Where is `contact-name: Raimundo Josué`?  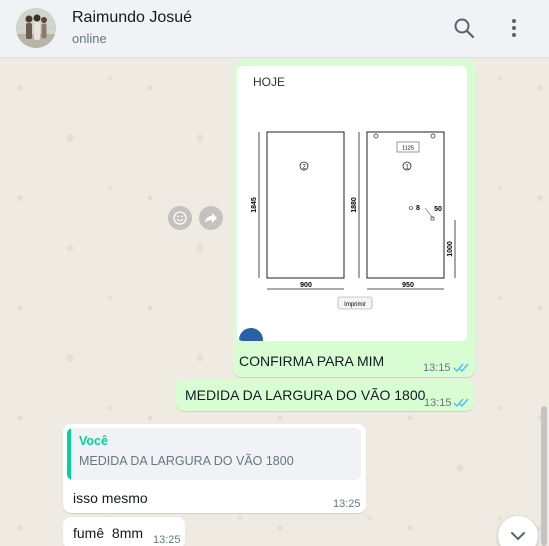 contact-name: Raimundo Josué is located at coordinates (132, 18).